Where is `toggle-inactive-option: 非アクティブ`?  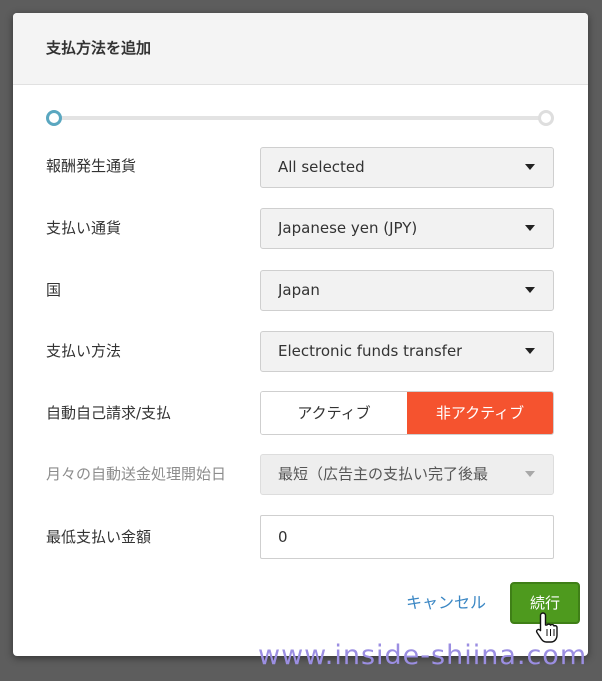
toggle-inactive-option: 非アクティブ is located at coordinates (480, 413).